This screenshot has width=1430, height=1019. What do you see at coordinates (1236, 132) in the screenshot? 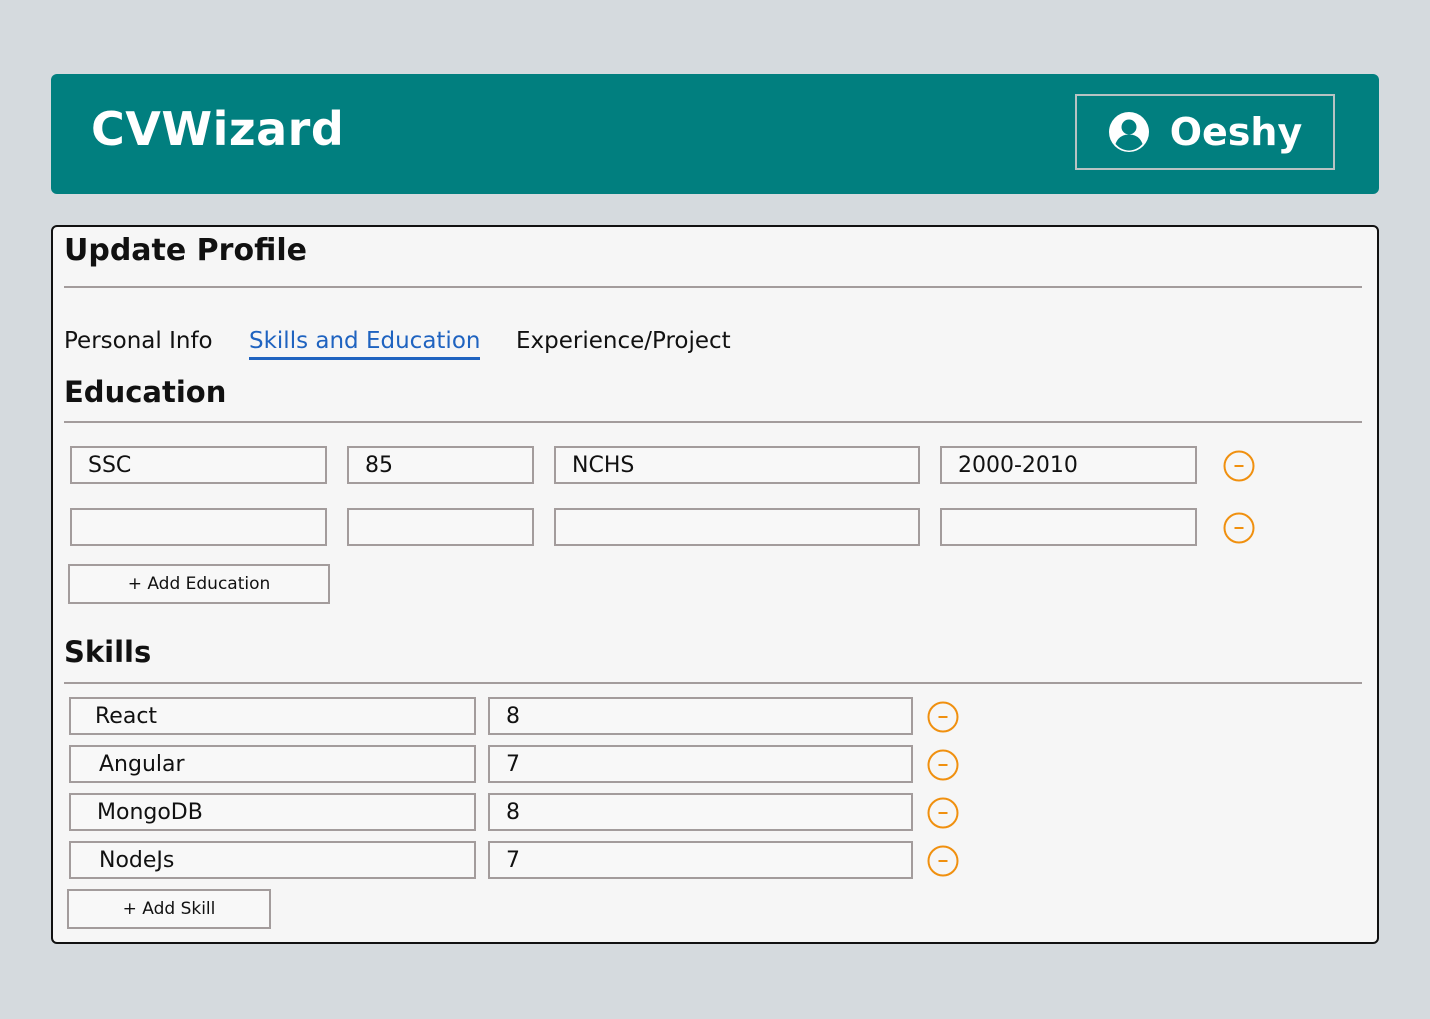
I see `user-name: Oeshy` at bounding box center [1236, 132].